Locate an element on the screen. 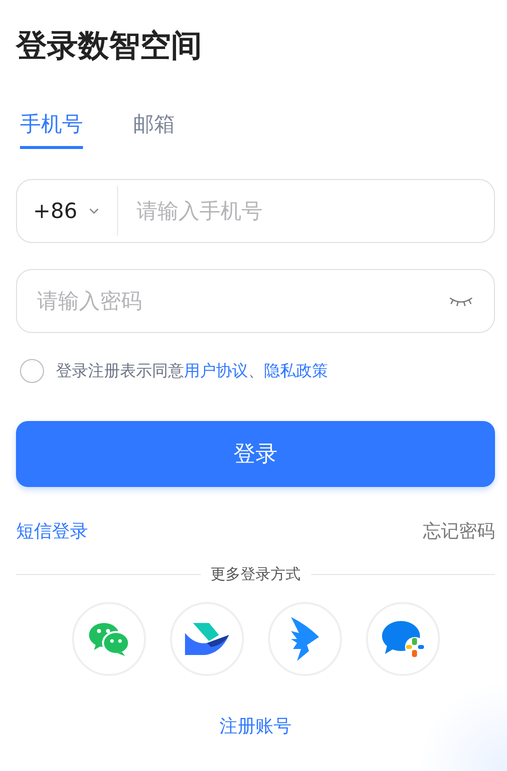  phone-input: 请输入手机号 is located at coordinates (304, 211).